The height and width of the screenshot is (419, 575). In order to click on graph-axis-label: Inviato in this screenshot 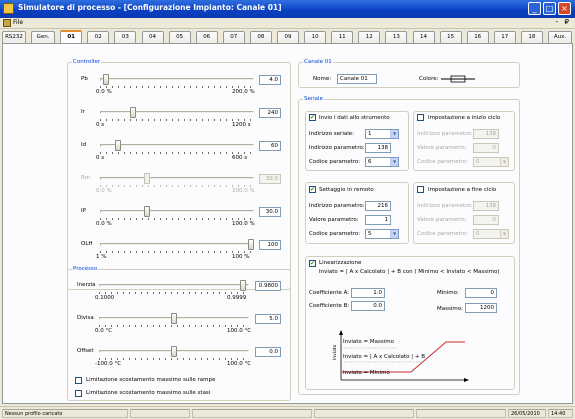, I will do `click(335, 352)`.